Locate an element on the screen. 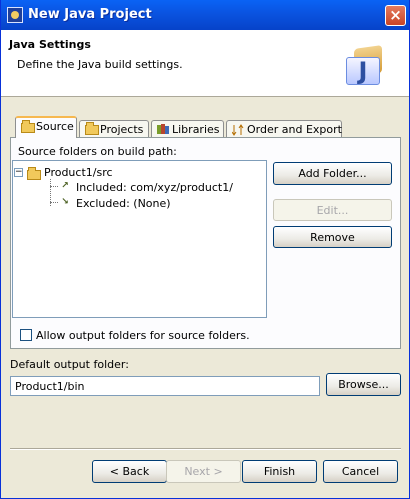 Image resolution: width=410 pixels, height=499 pixels. excluded-pattern: Excluded: (None) is located at coordinates (123, 203).